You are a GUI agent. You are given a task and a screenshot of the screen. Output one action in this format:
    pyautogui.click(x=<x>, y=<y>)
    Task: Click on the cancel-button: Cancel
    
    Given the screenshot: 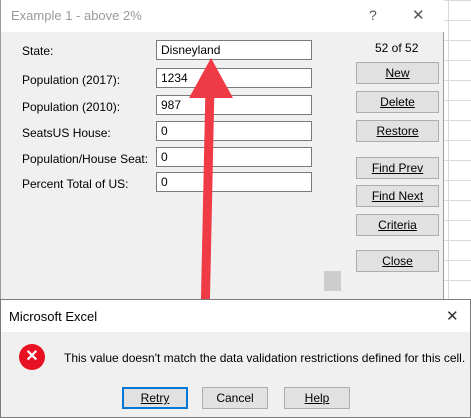 What is the action you would take?
    pyautogui.click(x=235, y=398)
    